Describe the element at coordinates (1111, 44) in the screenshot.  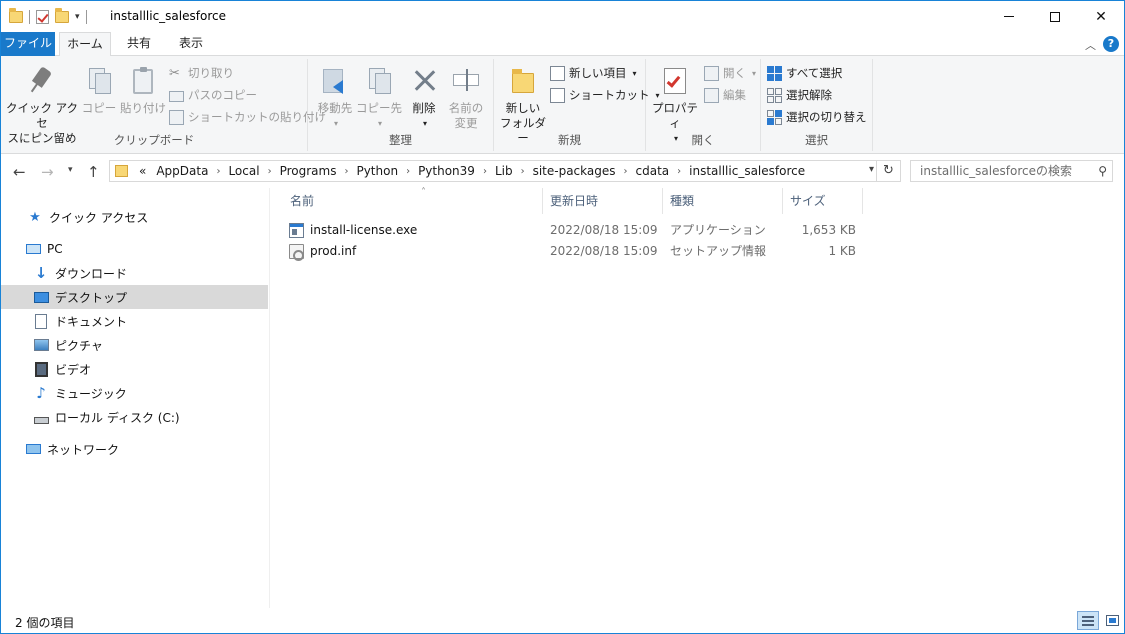
I see `help-icon: ?` at that location.